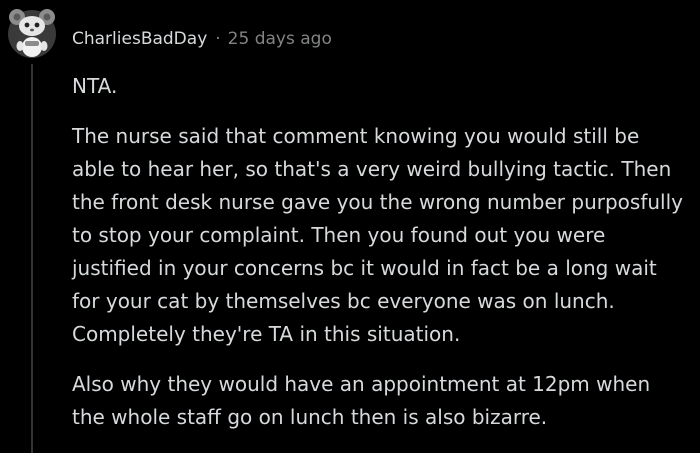 The height and width of the screenshot is (453, 700). What do you see at coordinates (280, 39) in the screenshot?
I see `comment-timestamp: 25 days ago` at bounding box center [280, 39].